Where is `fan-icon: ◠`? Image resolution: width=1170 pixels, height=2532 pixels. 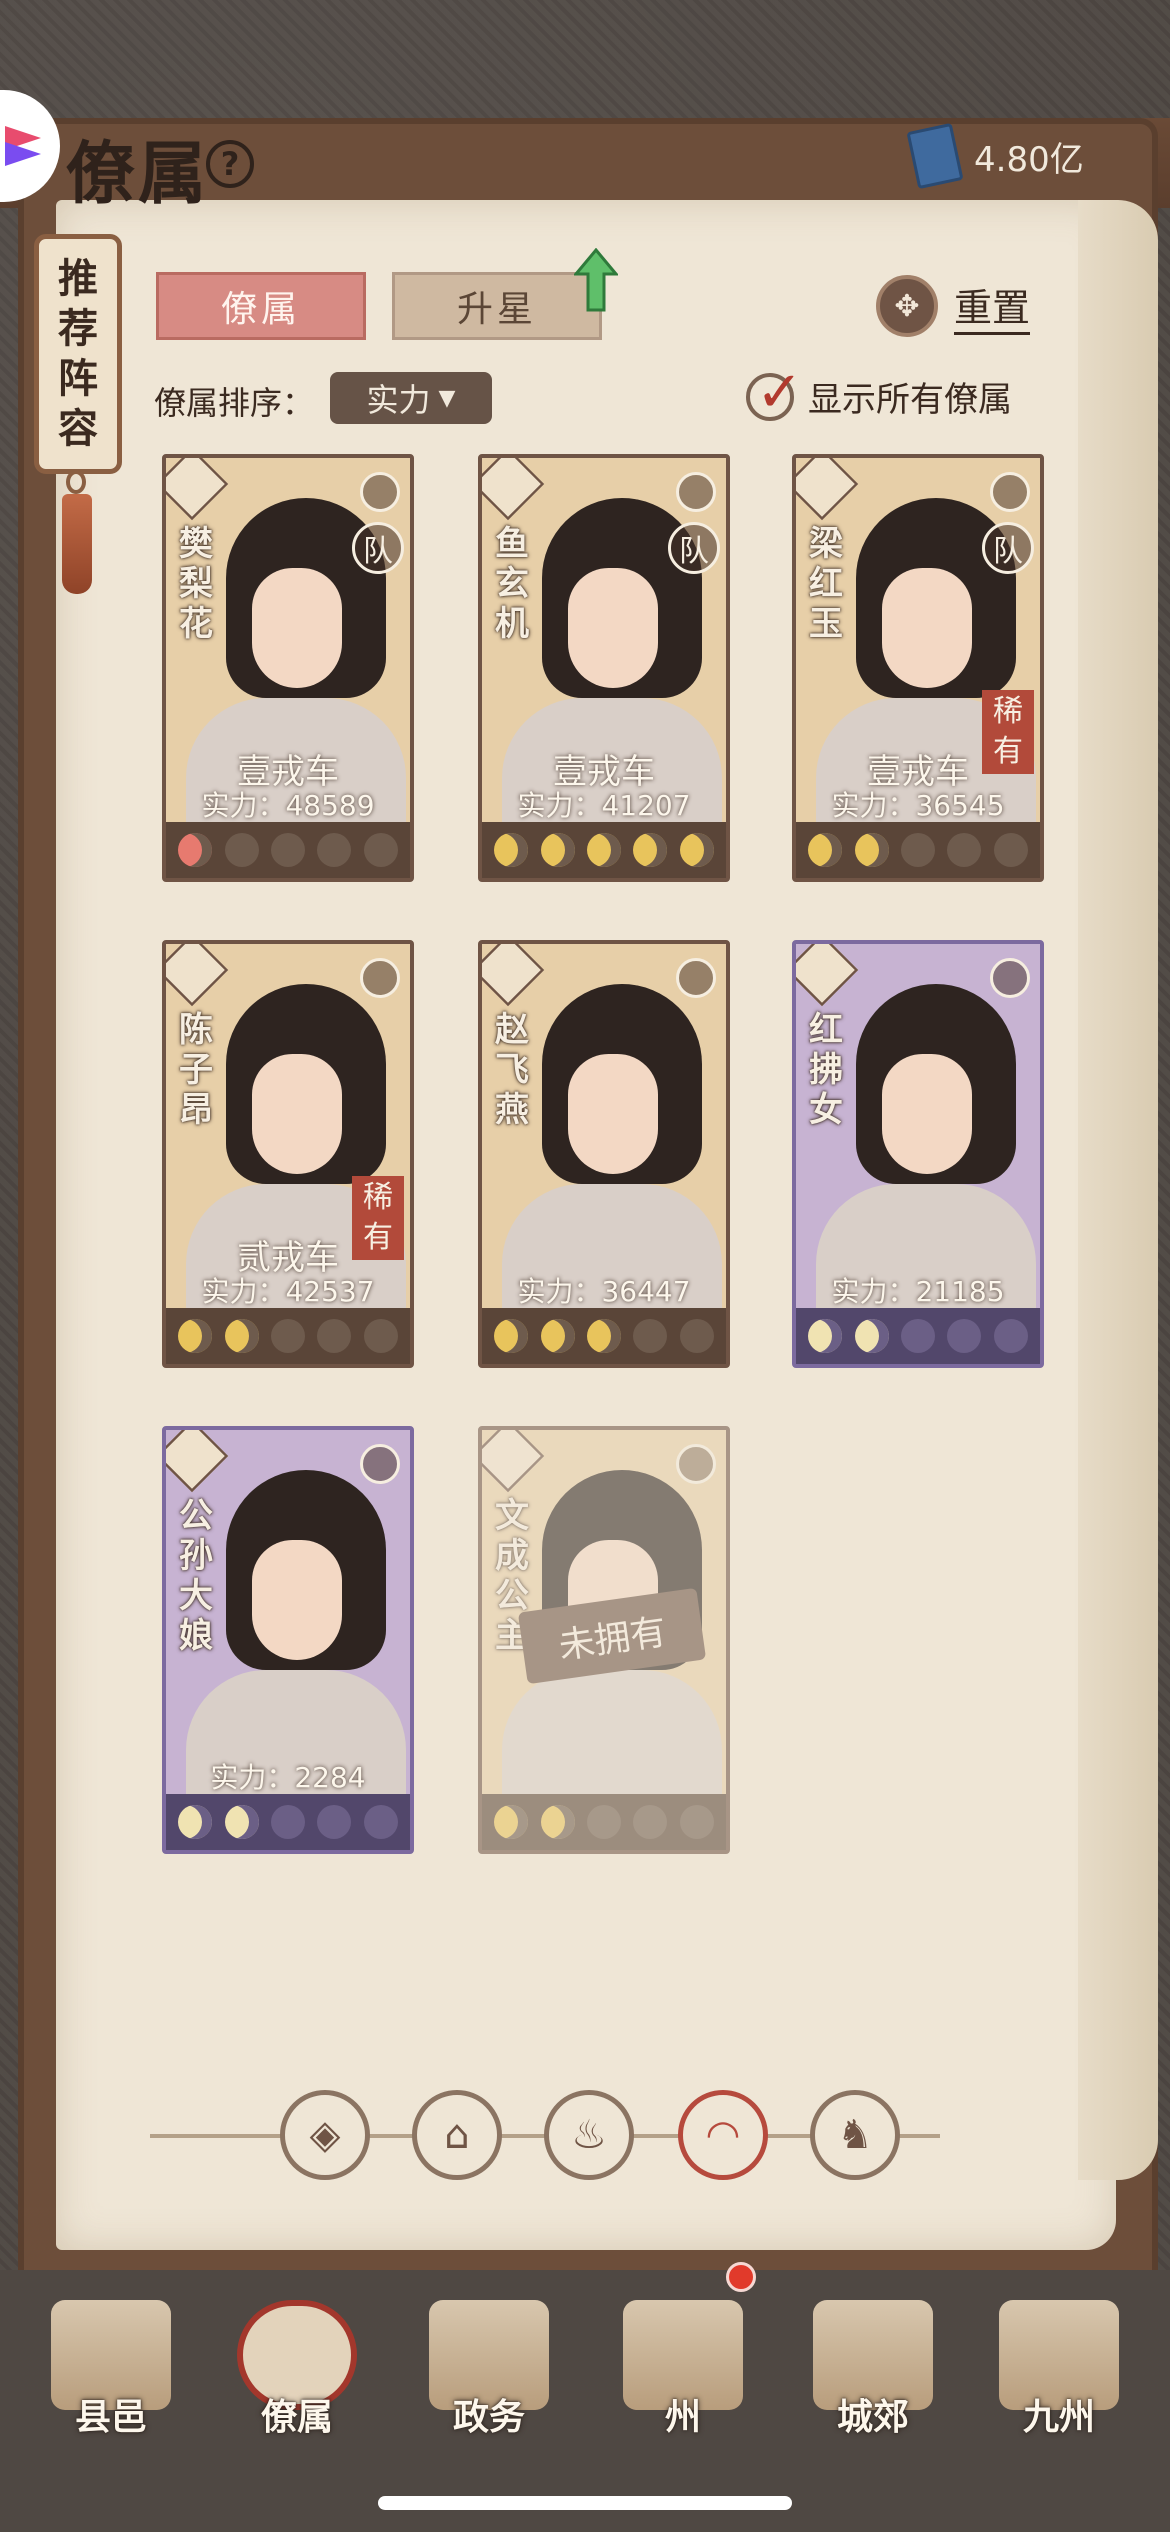
fan-icon: ◠ is located at coordinates (723, 2135).